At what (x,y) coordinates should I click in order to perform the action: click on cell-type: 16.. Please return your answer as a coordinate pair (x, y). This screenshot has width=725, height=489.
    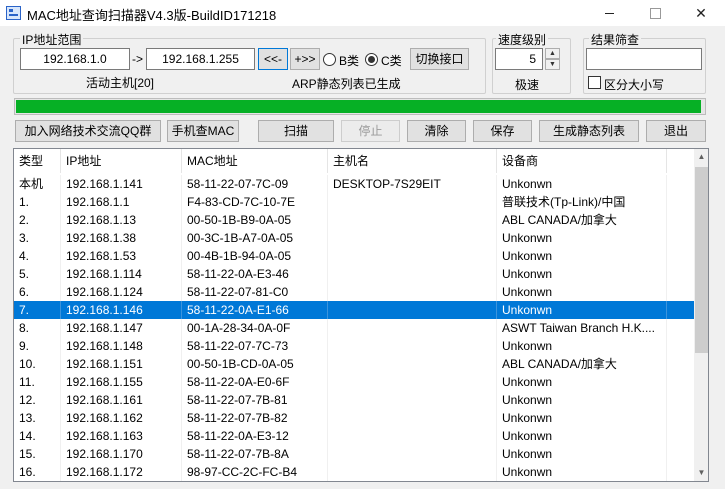
    Looking at the image, I should click on (37, 472).